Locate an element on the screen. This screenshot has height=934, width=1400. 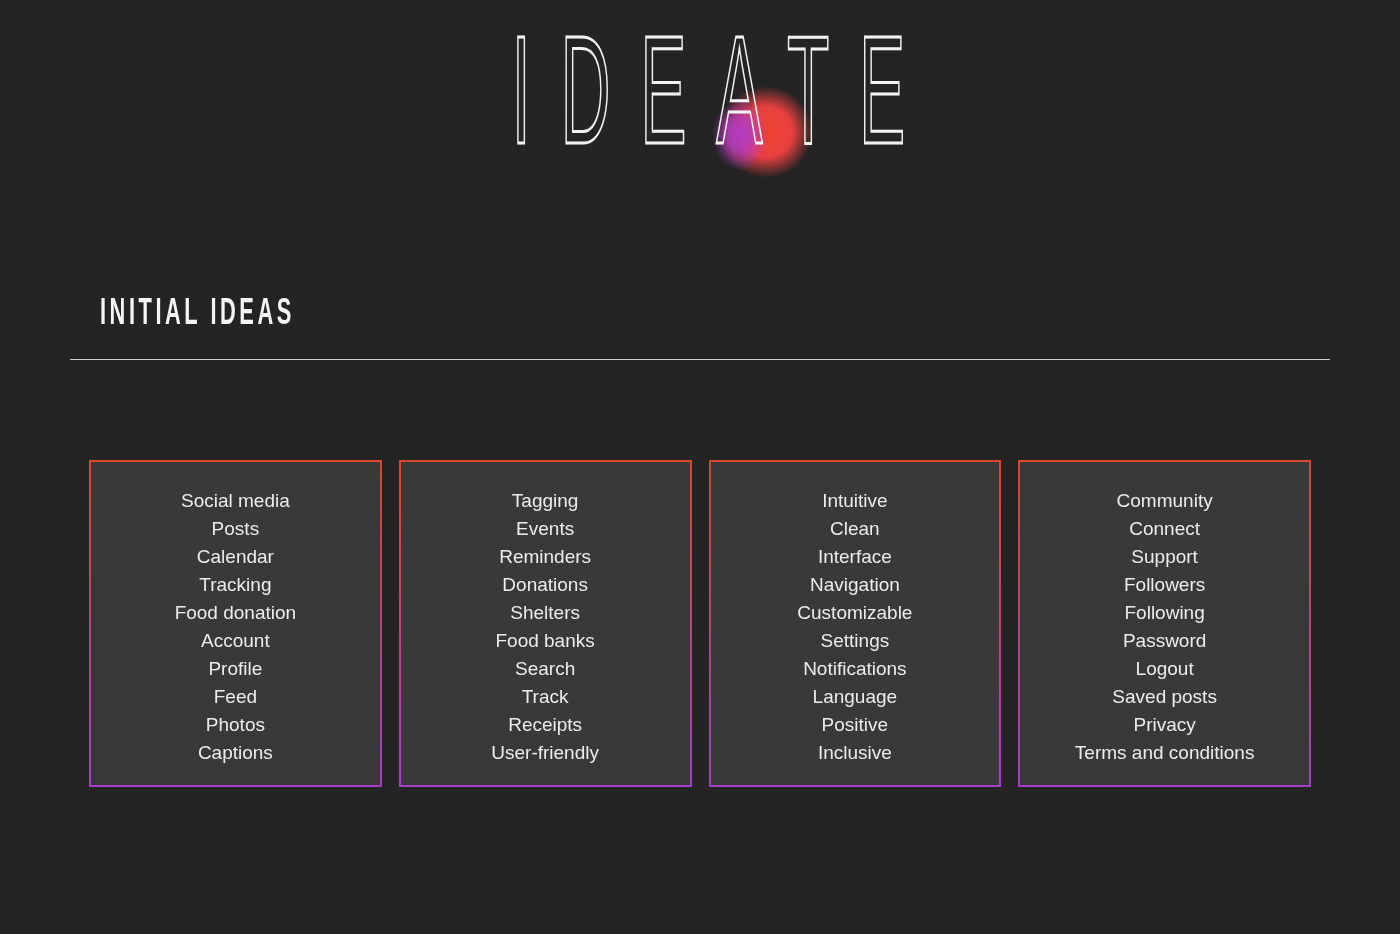
idea-text: Social media is located at coordinates (235, 501).